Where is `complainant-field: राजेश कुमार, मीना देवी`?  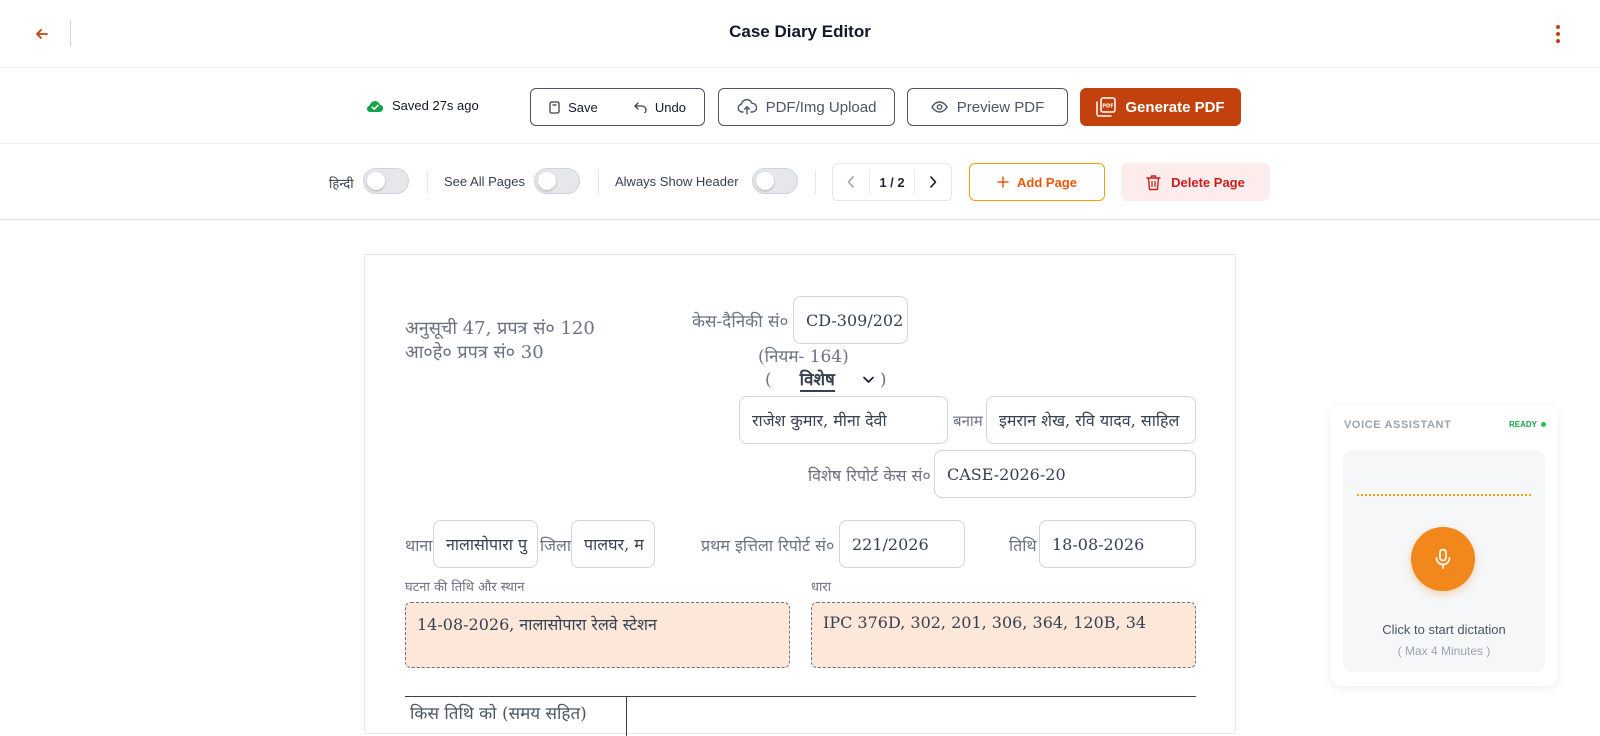 complainant-field: राजेश कुमार, मीना देवी is located at coordinates (843, 420).